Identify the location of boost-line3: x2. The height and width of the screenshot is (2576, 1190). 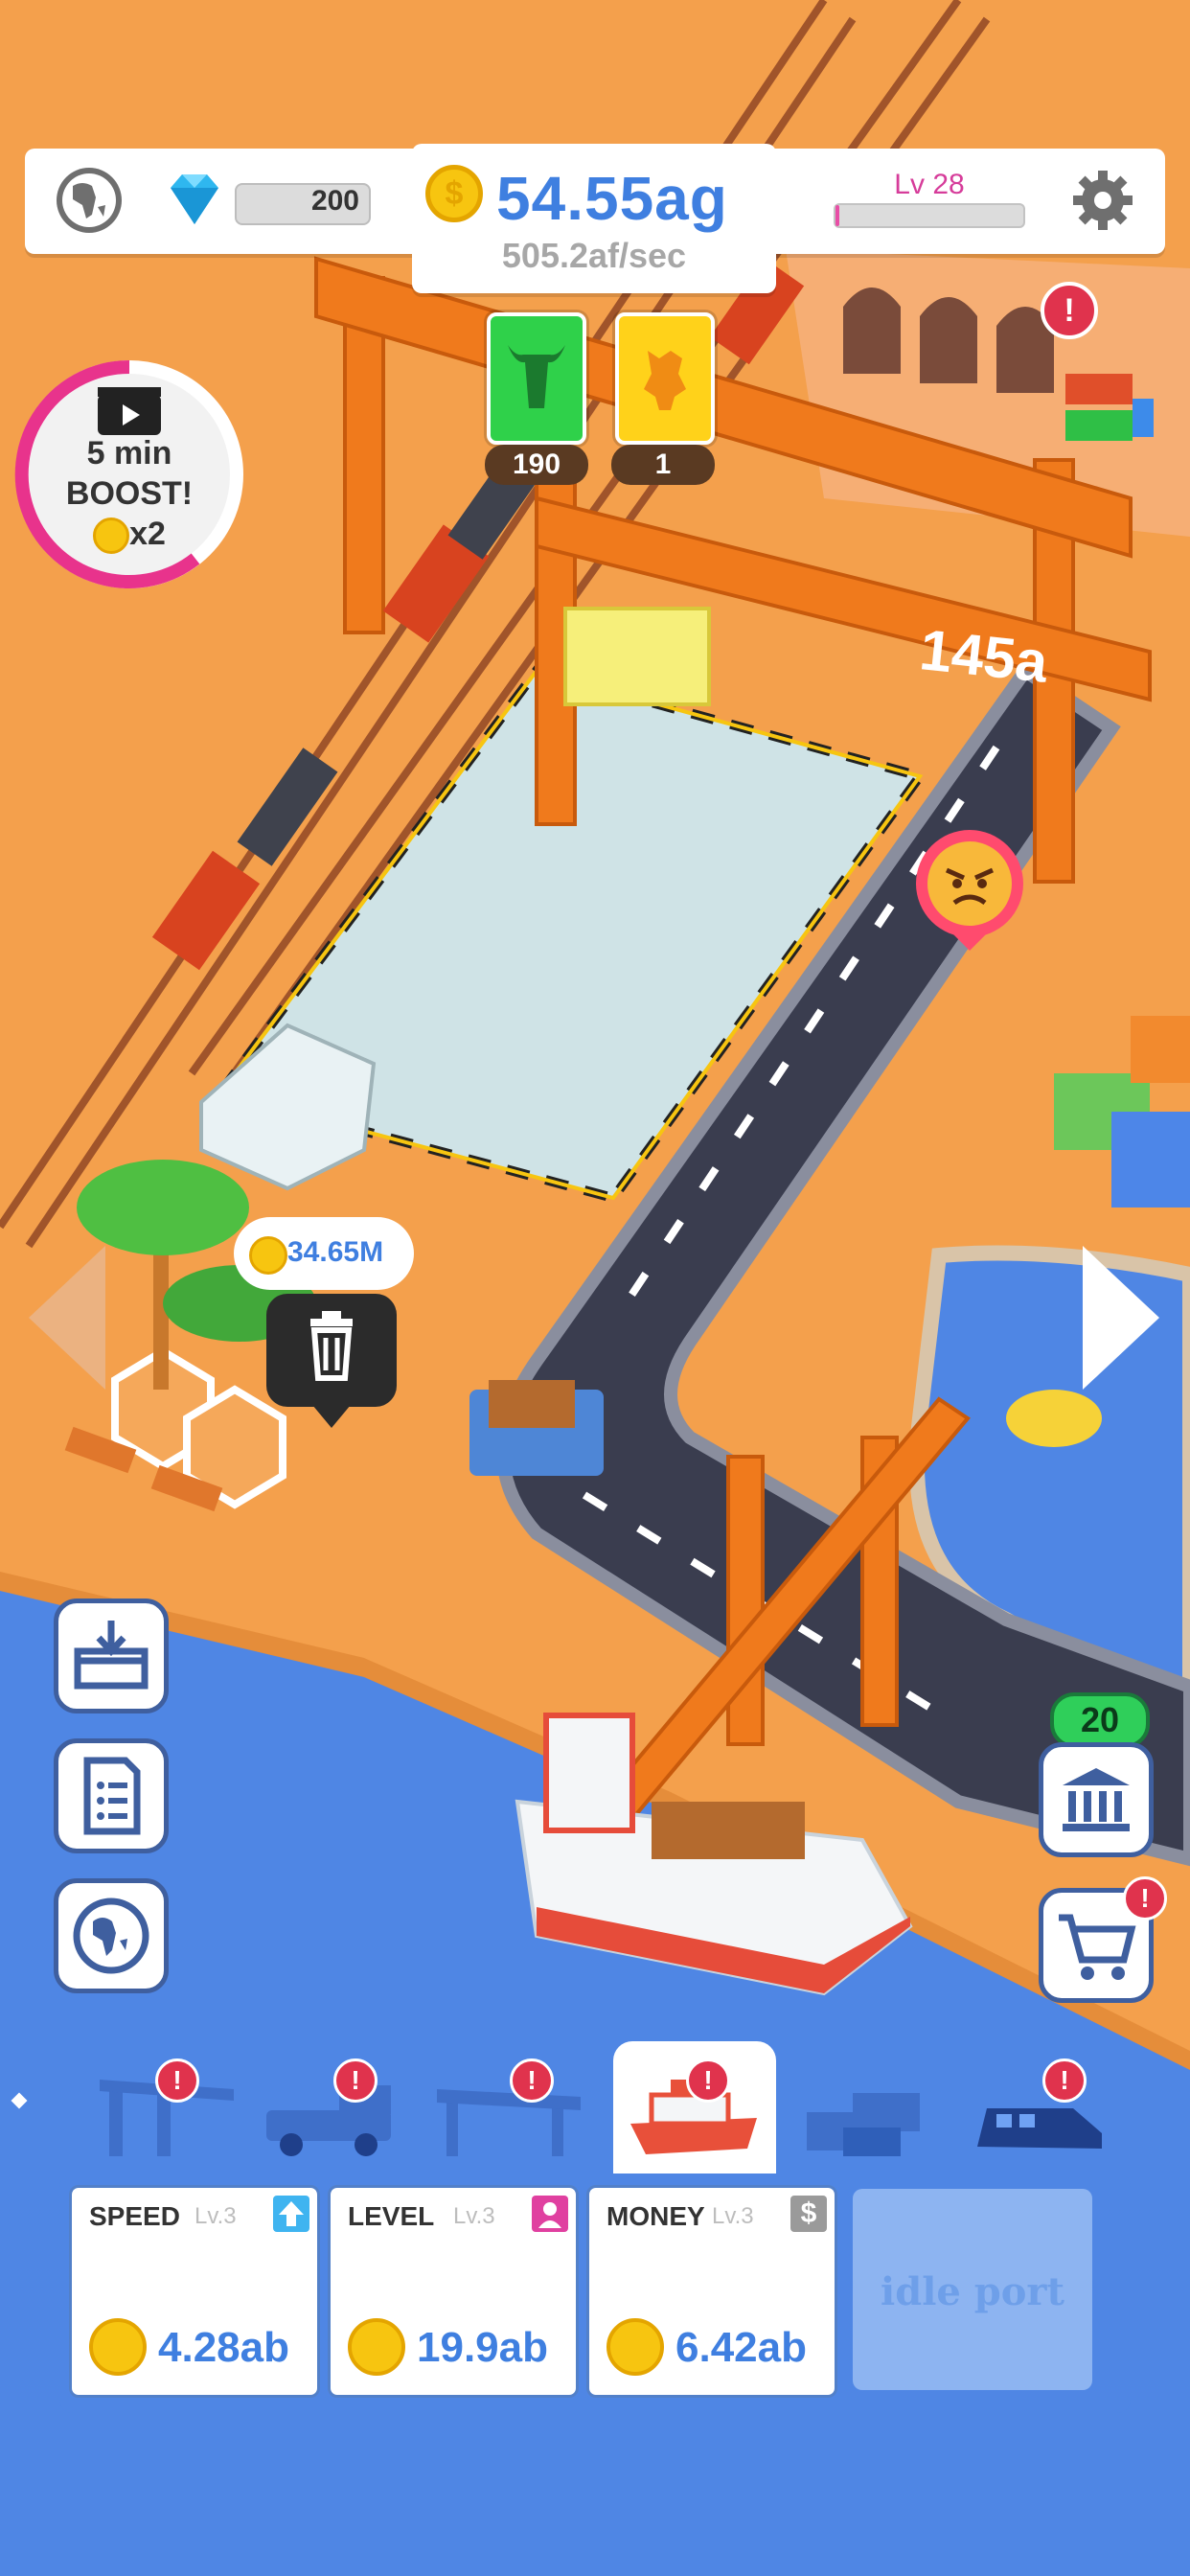
(148, 534).